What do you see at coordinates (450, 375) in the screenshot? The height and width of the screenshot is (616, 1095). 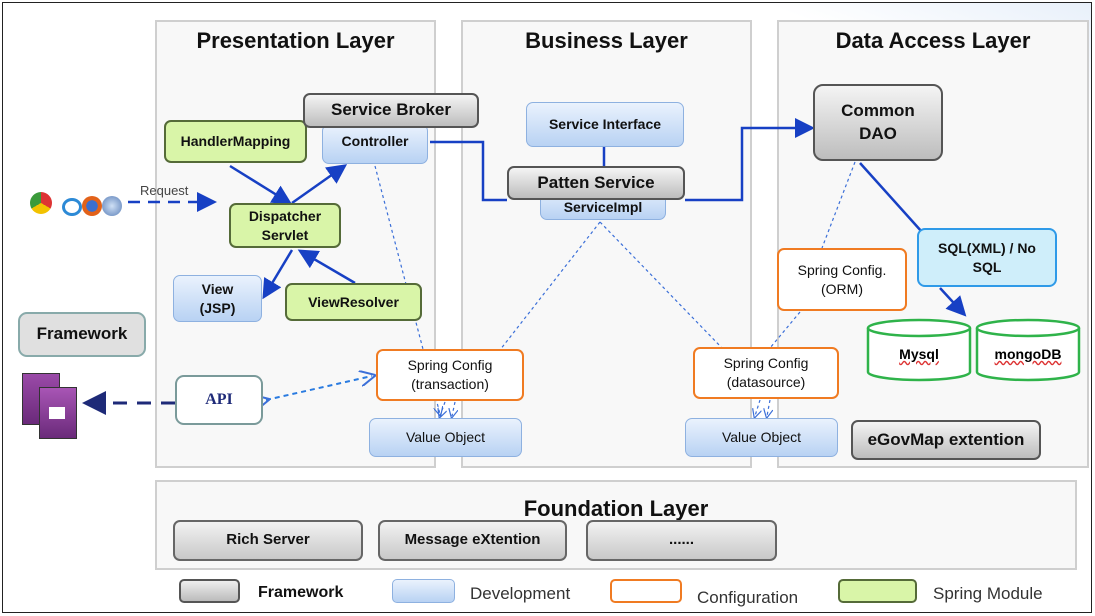 I see `spring-config-transaction-node: Spring Config (transaction)` at bounding box center [450, 375].